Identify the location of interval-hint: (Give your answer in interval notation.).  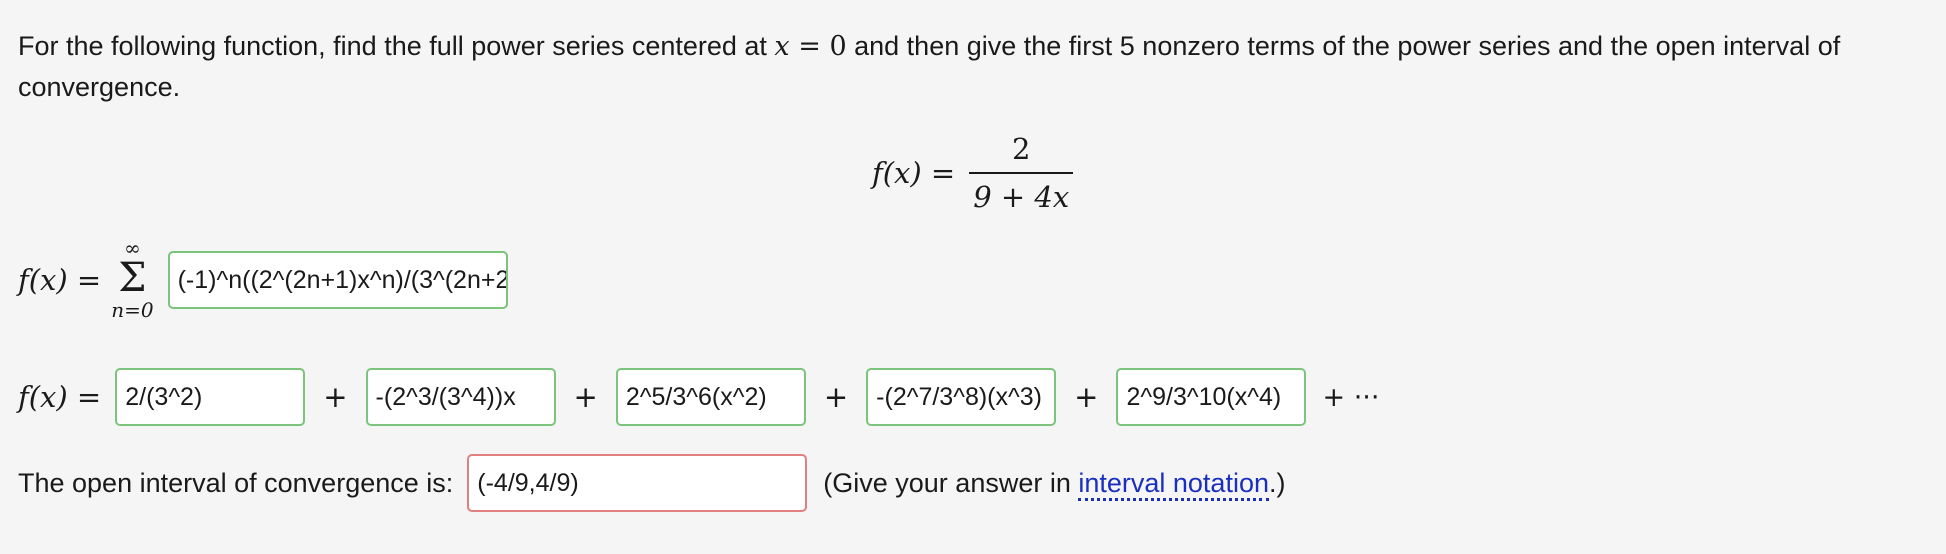
(1054, 484).